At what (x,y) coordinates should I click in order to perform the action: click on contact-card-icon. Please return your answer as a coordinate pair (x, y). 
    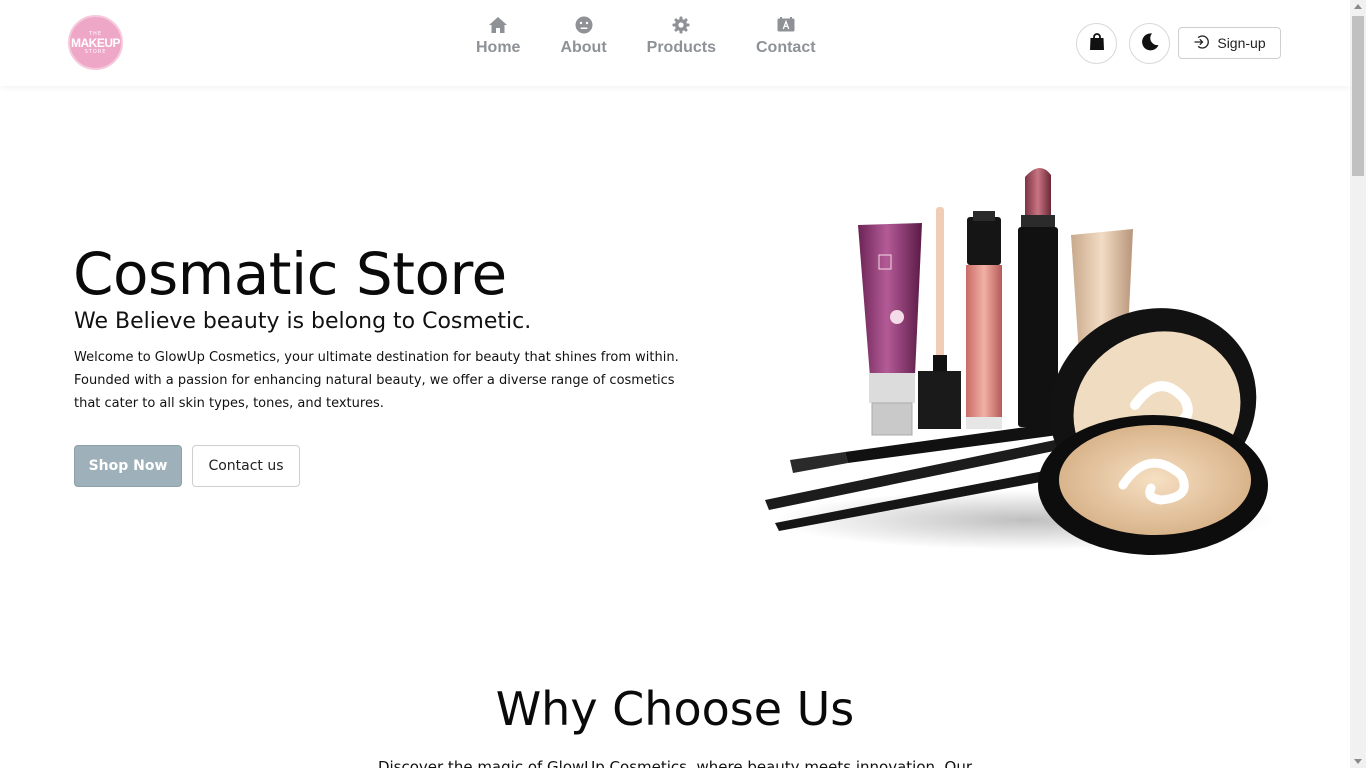
    Looking at the image, I should click on (786, 25).